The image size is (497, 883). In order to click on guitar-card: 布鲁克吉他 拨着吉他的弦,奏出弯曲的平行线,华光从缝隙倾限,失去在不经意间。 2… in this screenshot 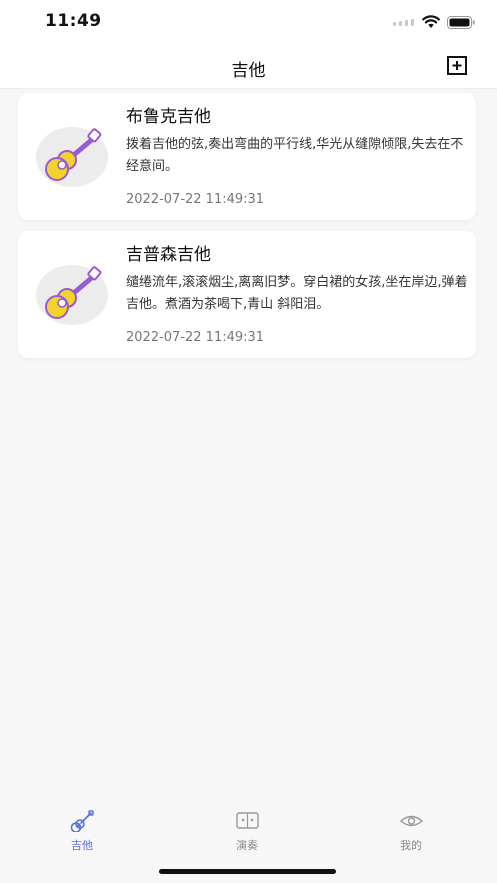, I will do `click(247, 156)`.